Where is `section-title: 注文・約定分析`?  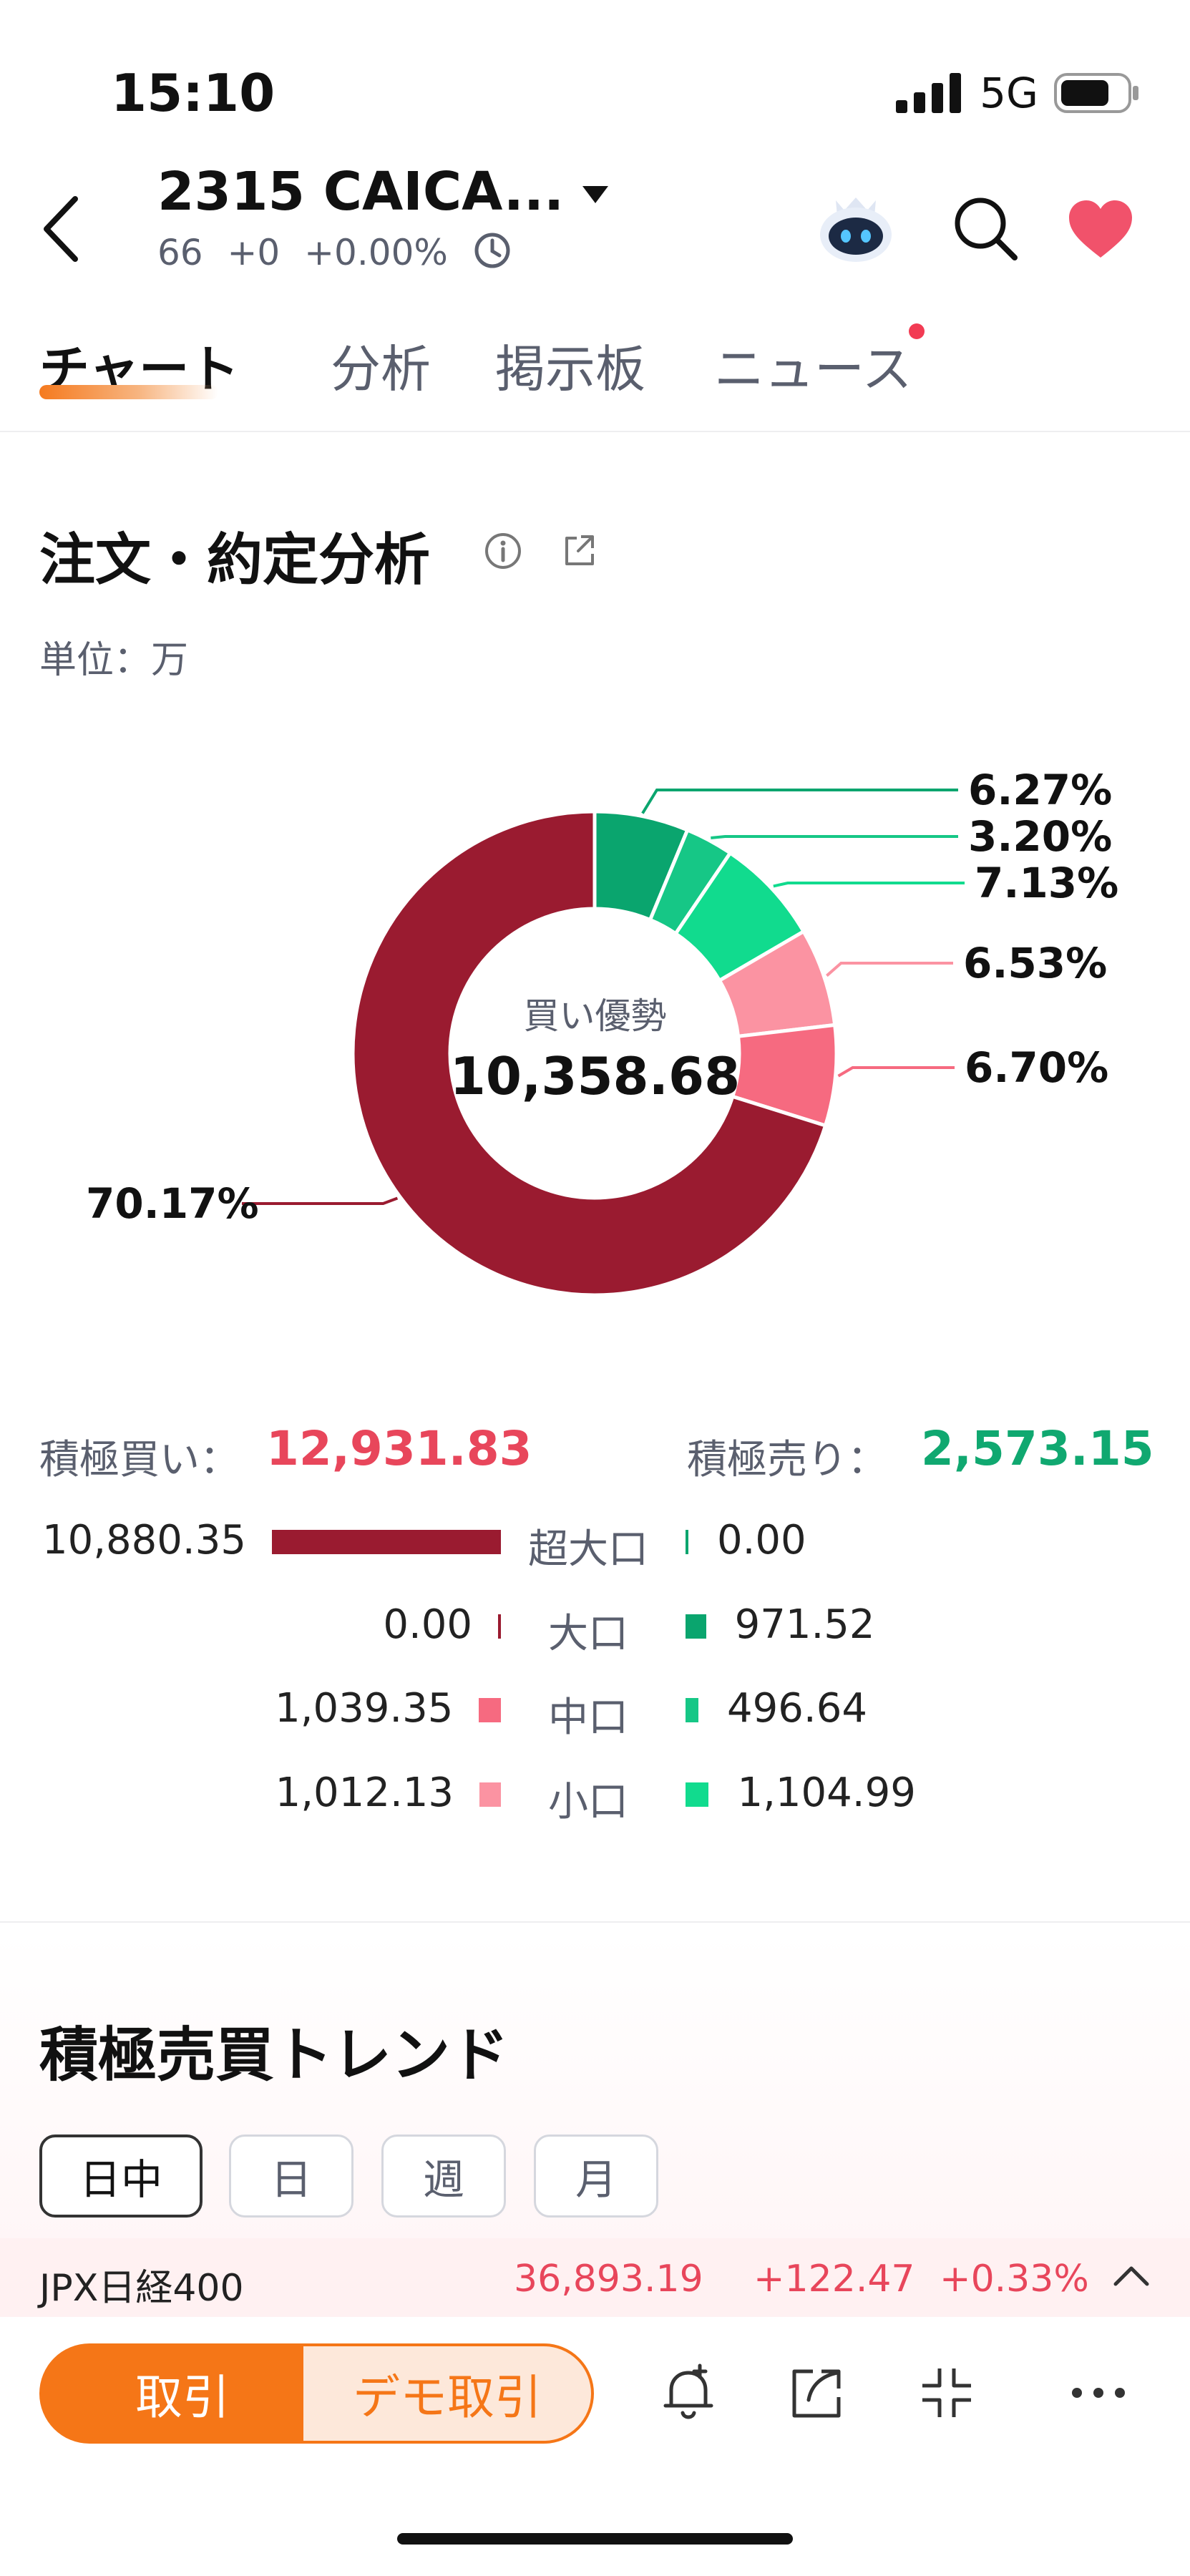
section-title: 注文・約定分析 is located at coordinates (234, 555).